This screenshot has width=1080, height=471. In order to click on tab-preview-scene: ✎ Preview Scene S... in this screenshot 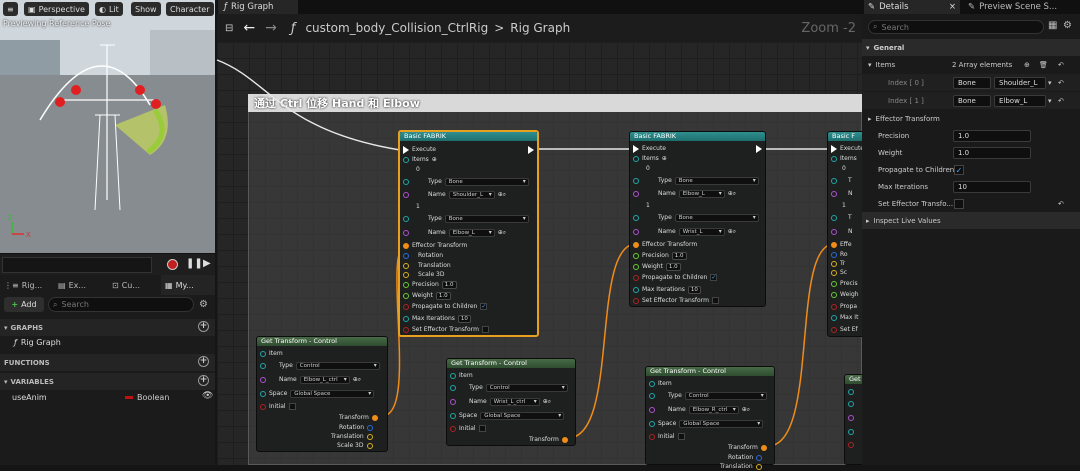, I will do `click(1022, 7)`.